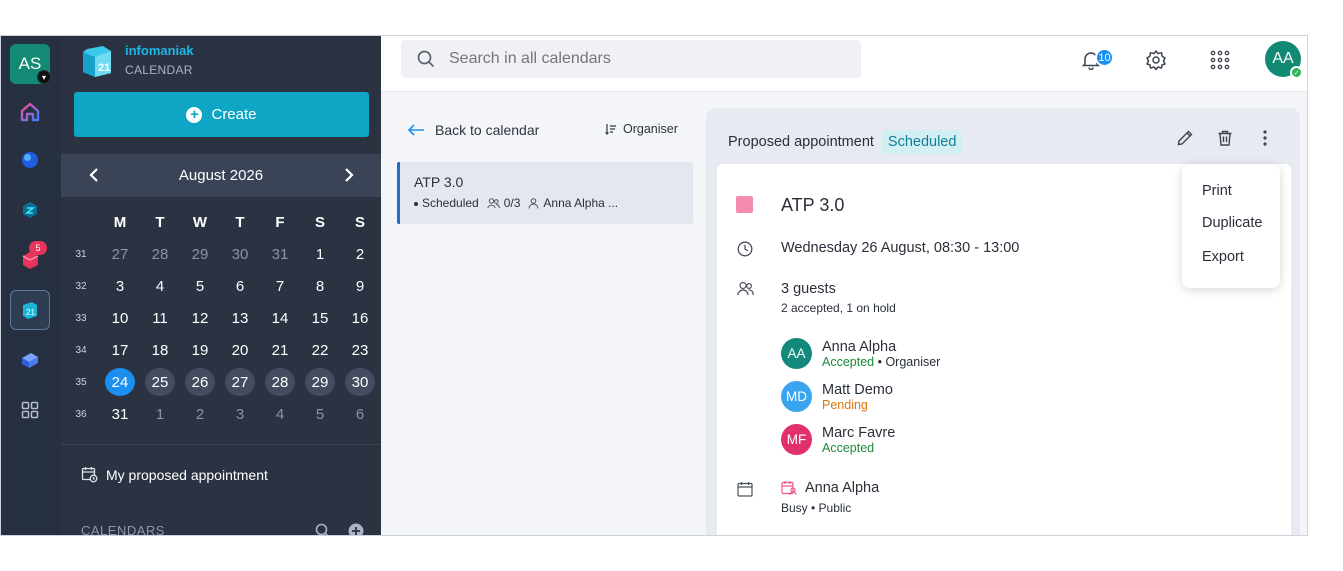 The height and width of the screenshot is (571, 1343). I want to click on kchat-app-icon, so click(30, 210).